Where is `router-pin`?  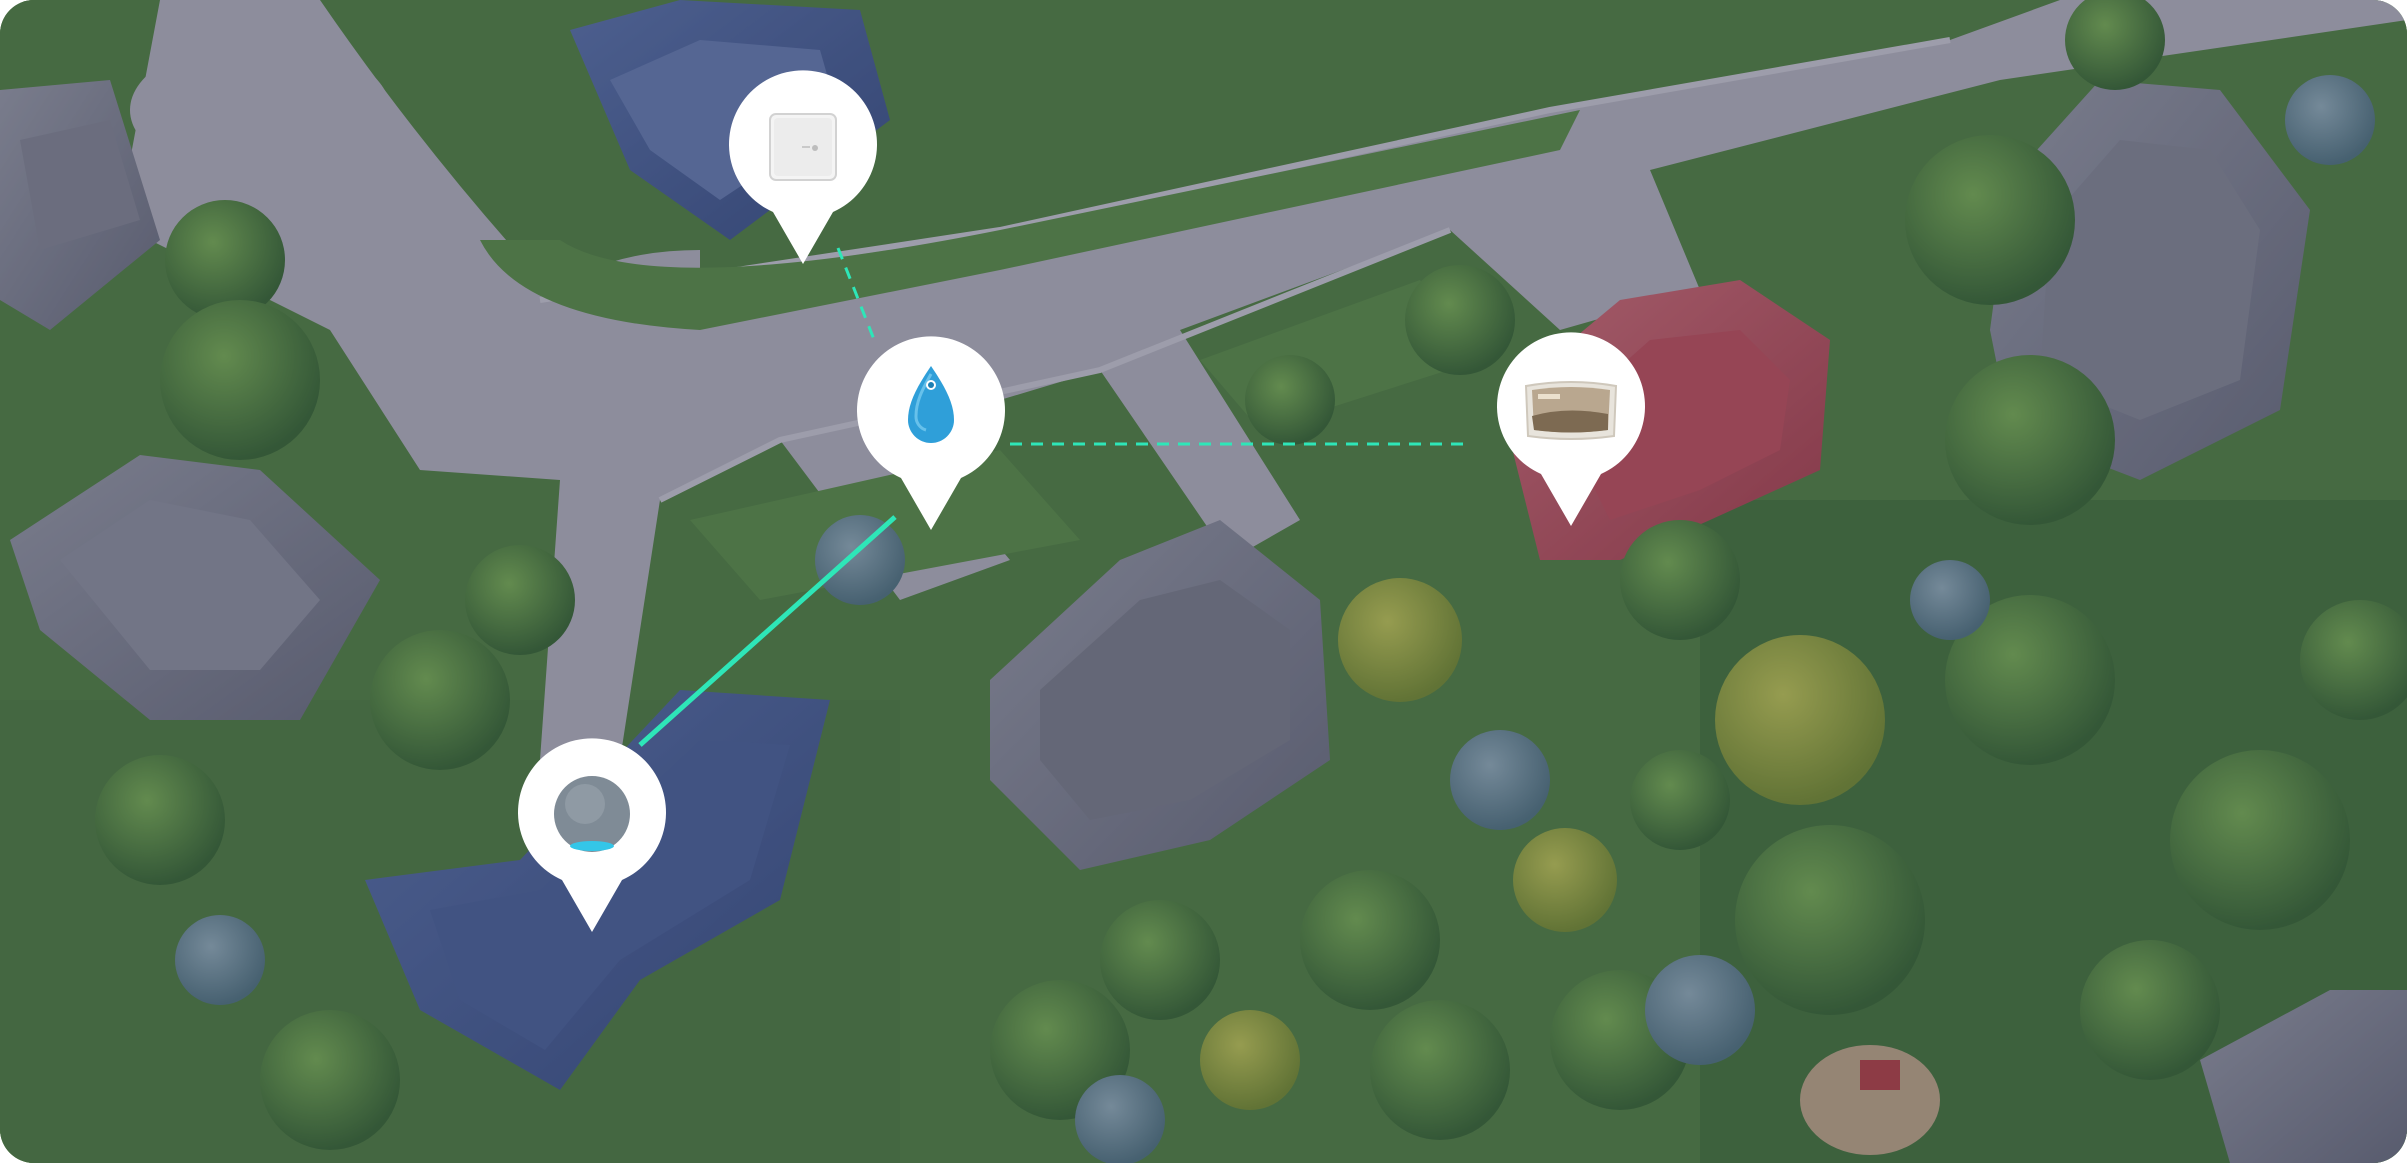
router-pin is located at coordinates (803, 168).